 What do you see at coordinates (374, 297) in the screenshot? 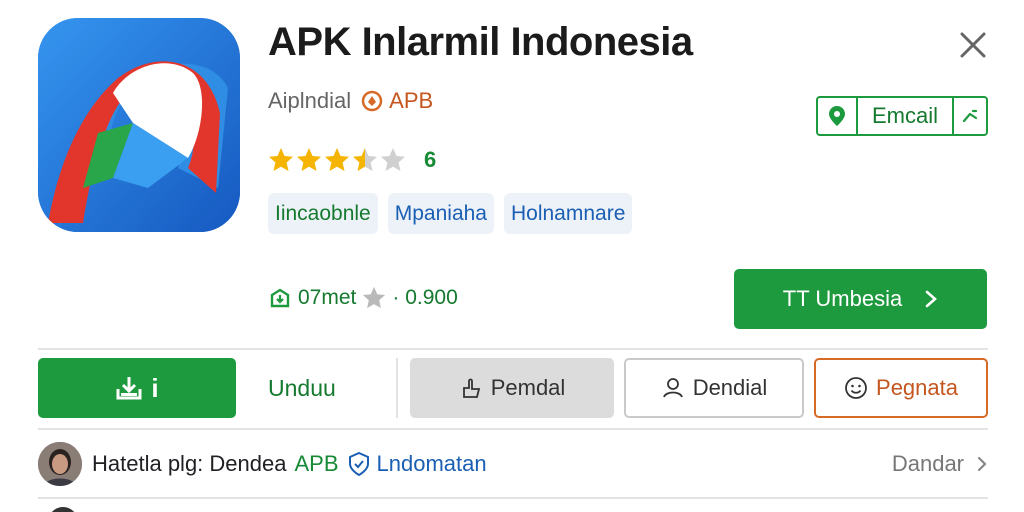
I see `star-icon` at bounding box center [374, 297].